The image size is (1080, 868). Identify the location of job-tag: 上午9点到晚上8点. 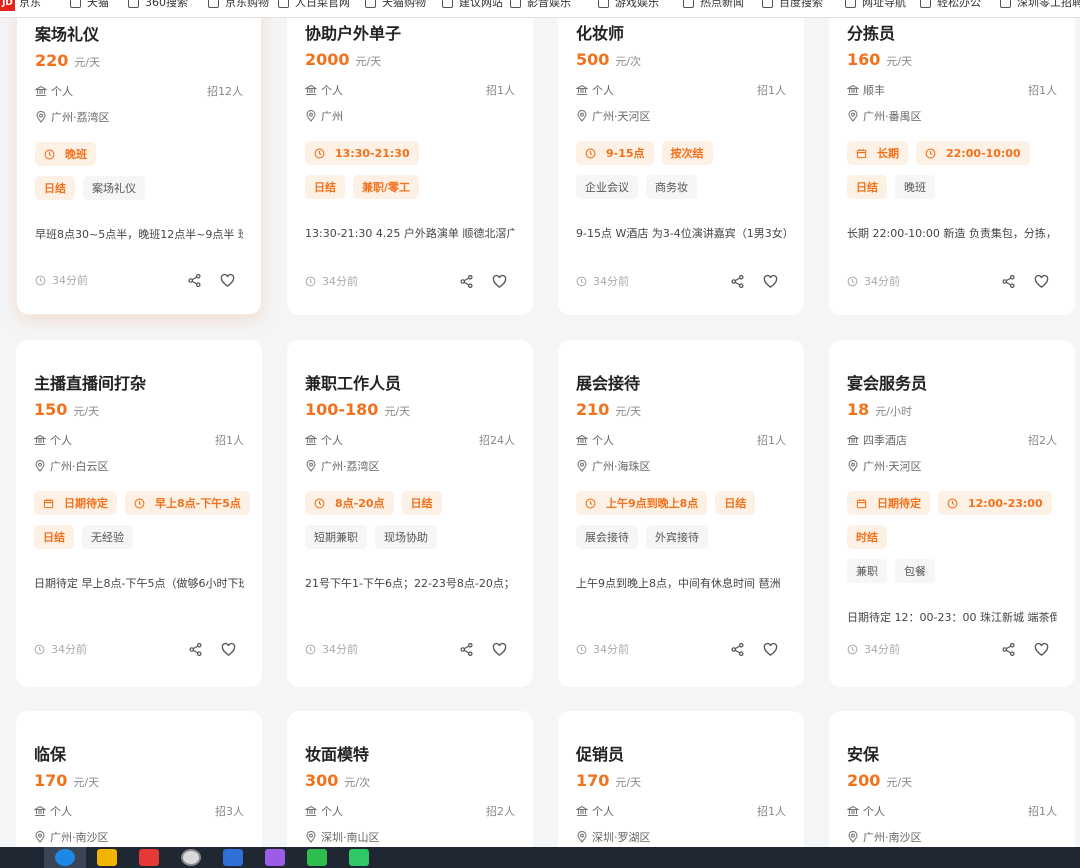
(642, 503).